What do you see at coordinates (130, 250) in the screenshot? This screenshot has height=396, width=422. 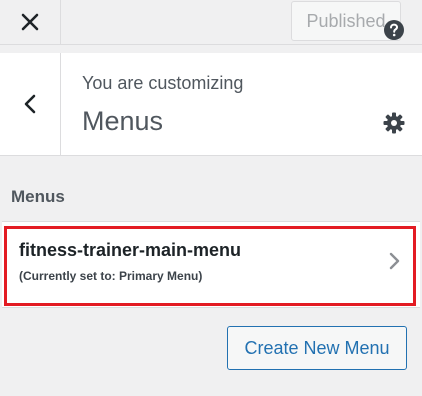 I see `menu-name: fitness-trainer-main-menu` at bounding box center [130, 250].